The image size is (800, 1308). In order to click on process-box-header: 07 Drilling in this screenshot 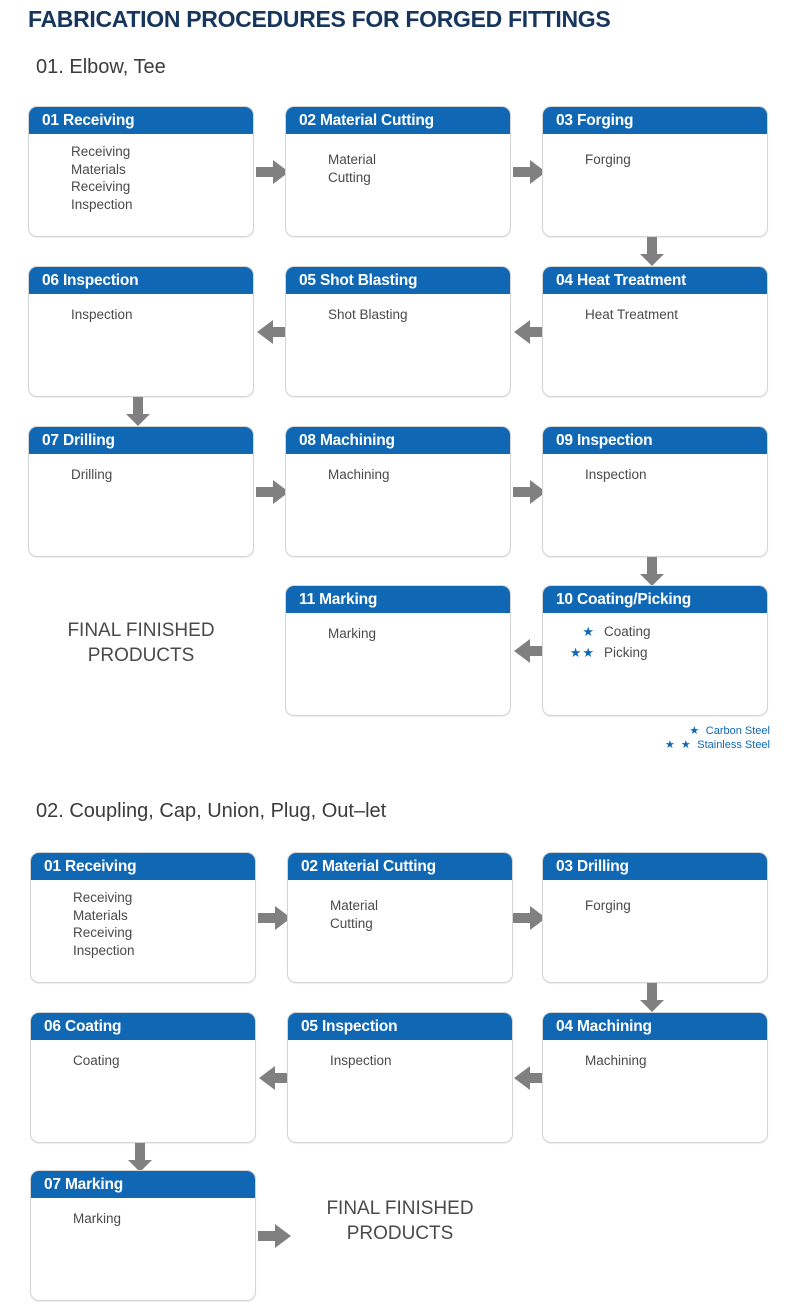, I will do `click(141, 440)`.